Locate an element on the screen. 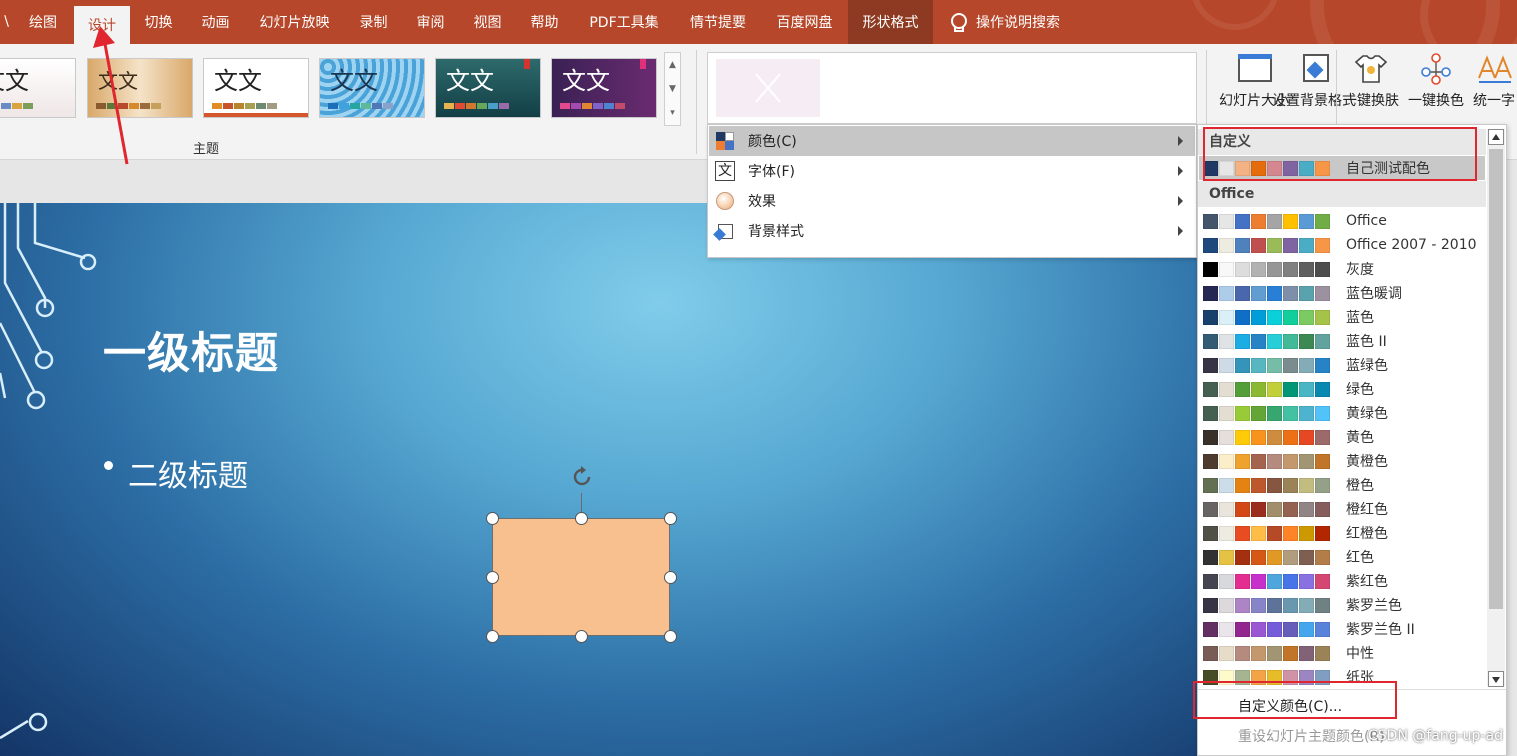  color-scheme-row: 蓝色 II is located at coordinates (1342, 341).